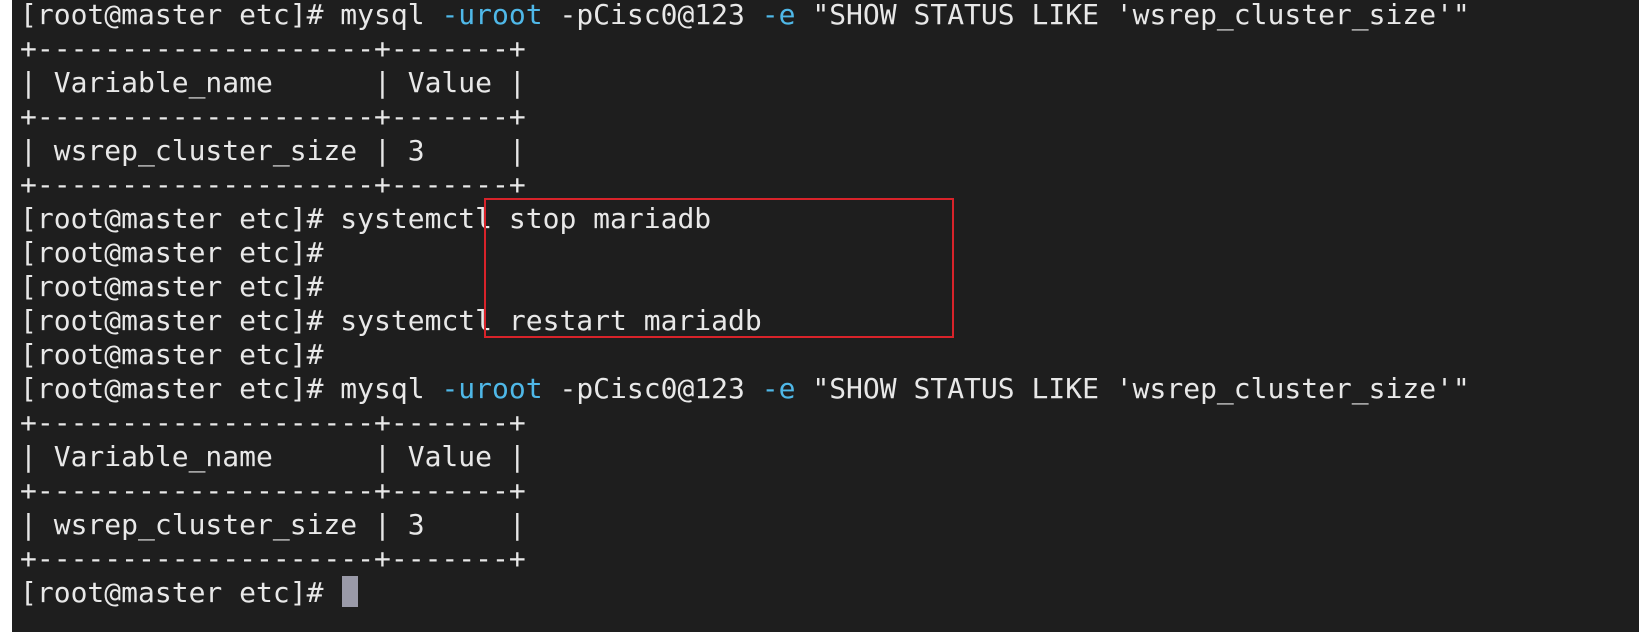  I want to click on command-argument: restart mariadb, so click(635, 320).